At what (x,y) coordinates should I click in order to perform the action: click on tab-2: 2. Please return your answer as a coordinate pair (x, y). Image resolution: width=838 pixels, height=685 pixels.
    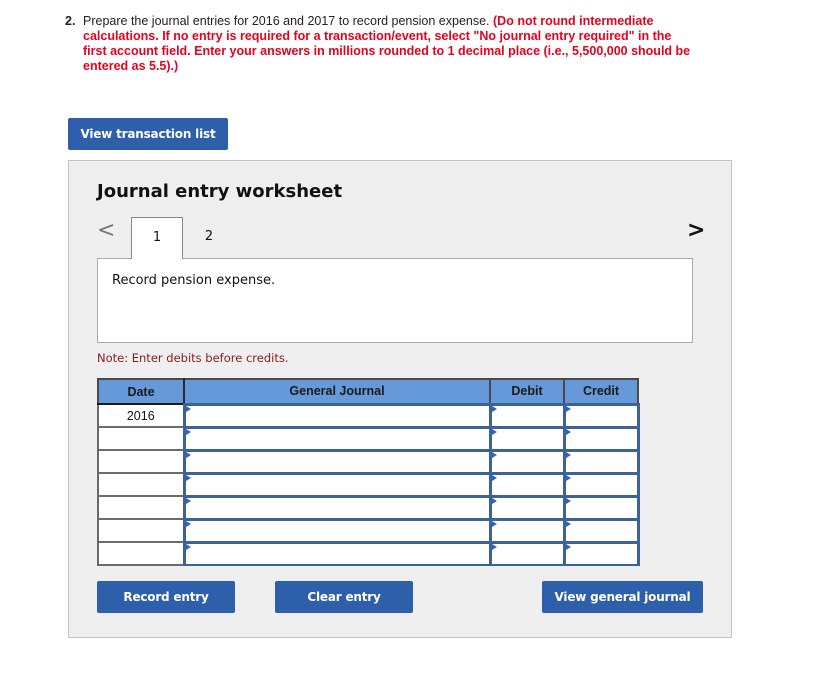
    Looking at the image, I should click on (209, 238).